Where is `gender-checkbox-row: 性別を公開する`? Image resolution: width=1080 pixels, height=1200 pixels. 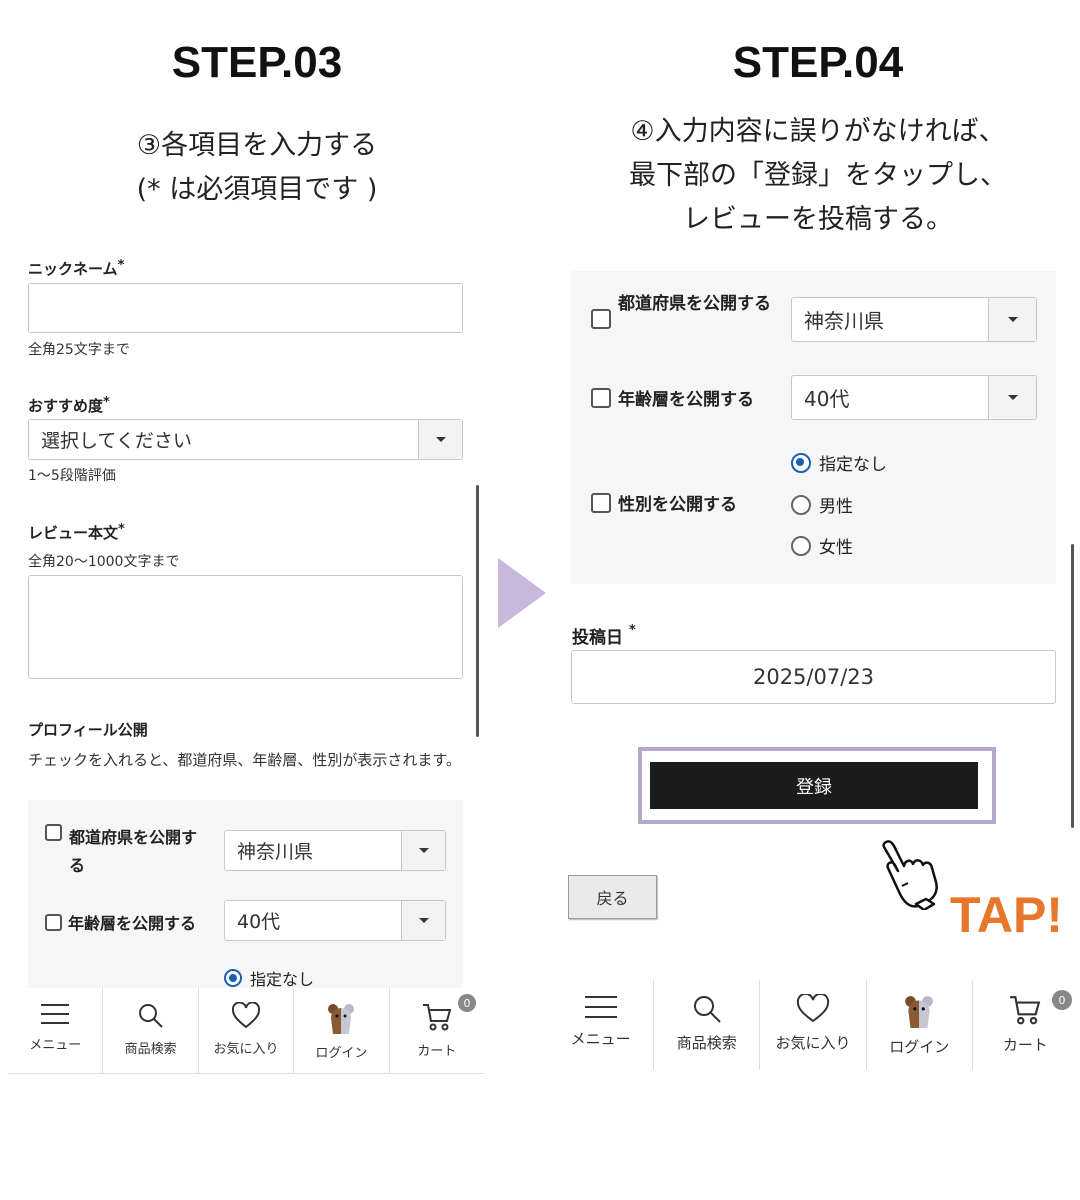
gender-checkbox-row: 性別を公開する is located at coordinates (664, 502).